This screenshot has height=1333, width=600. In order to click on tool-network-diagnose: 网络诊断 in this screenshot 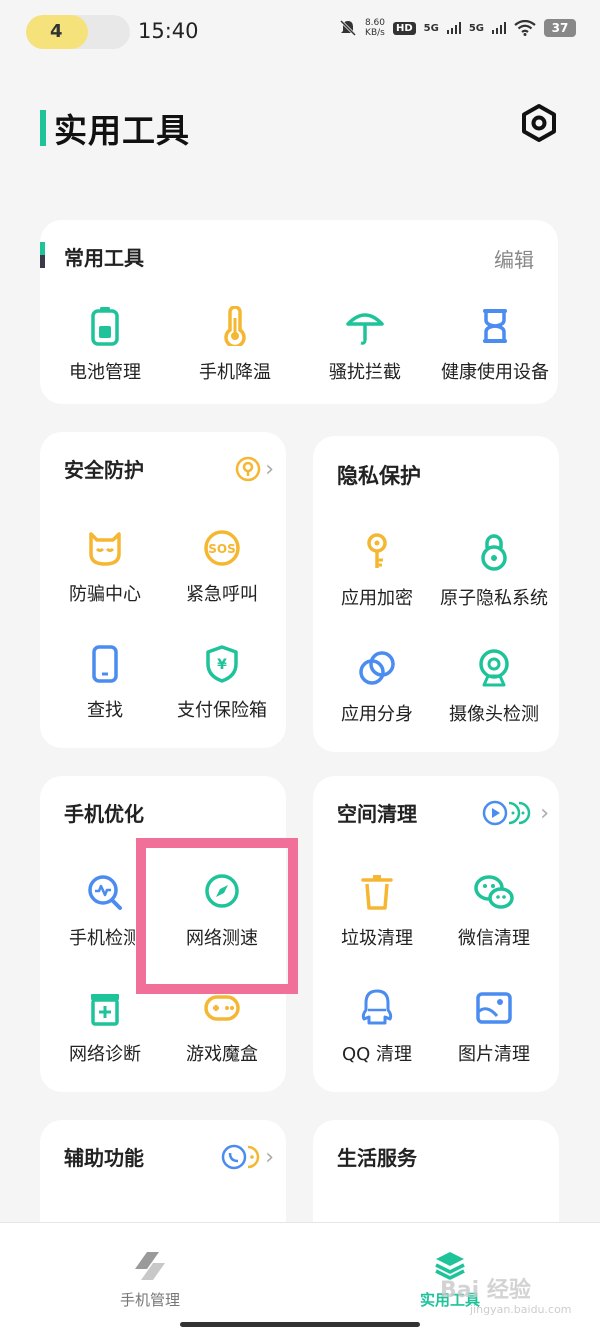, I will do `click(105, 1027)`.